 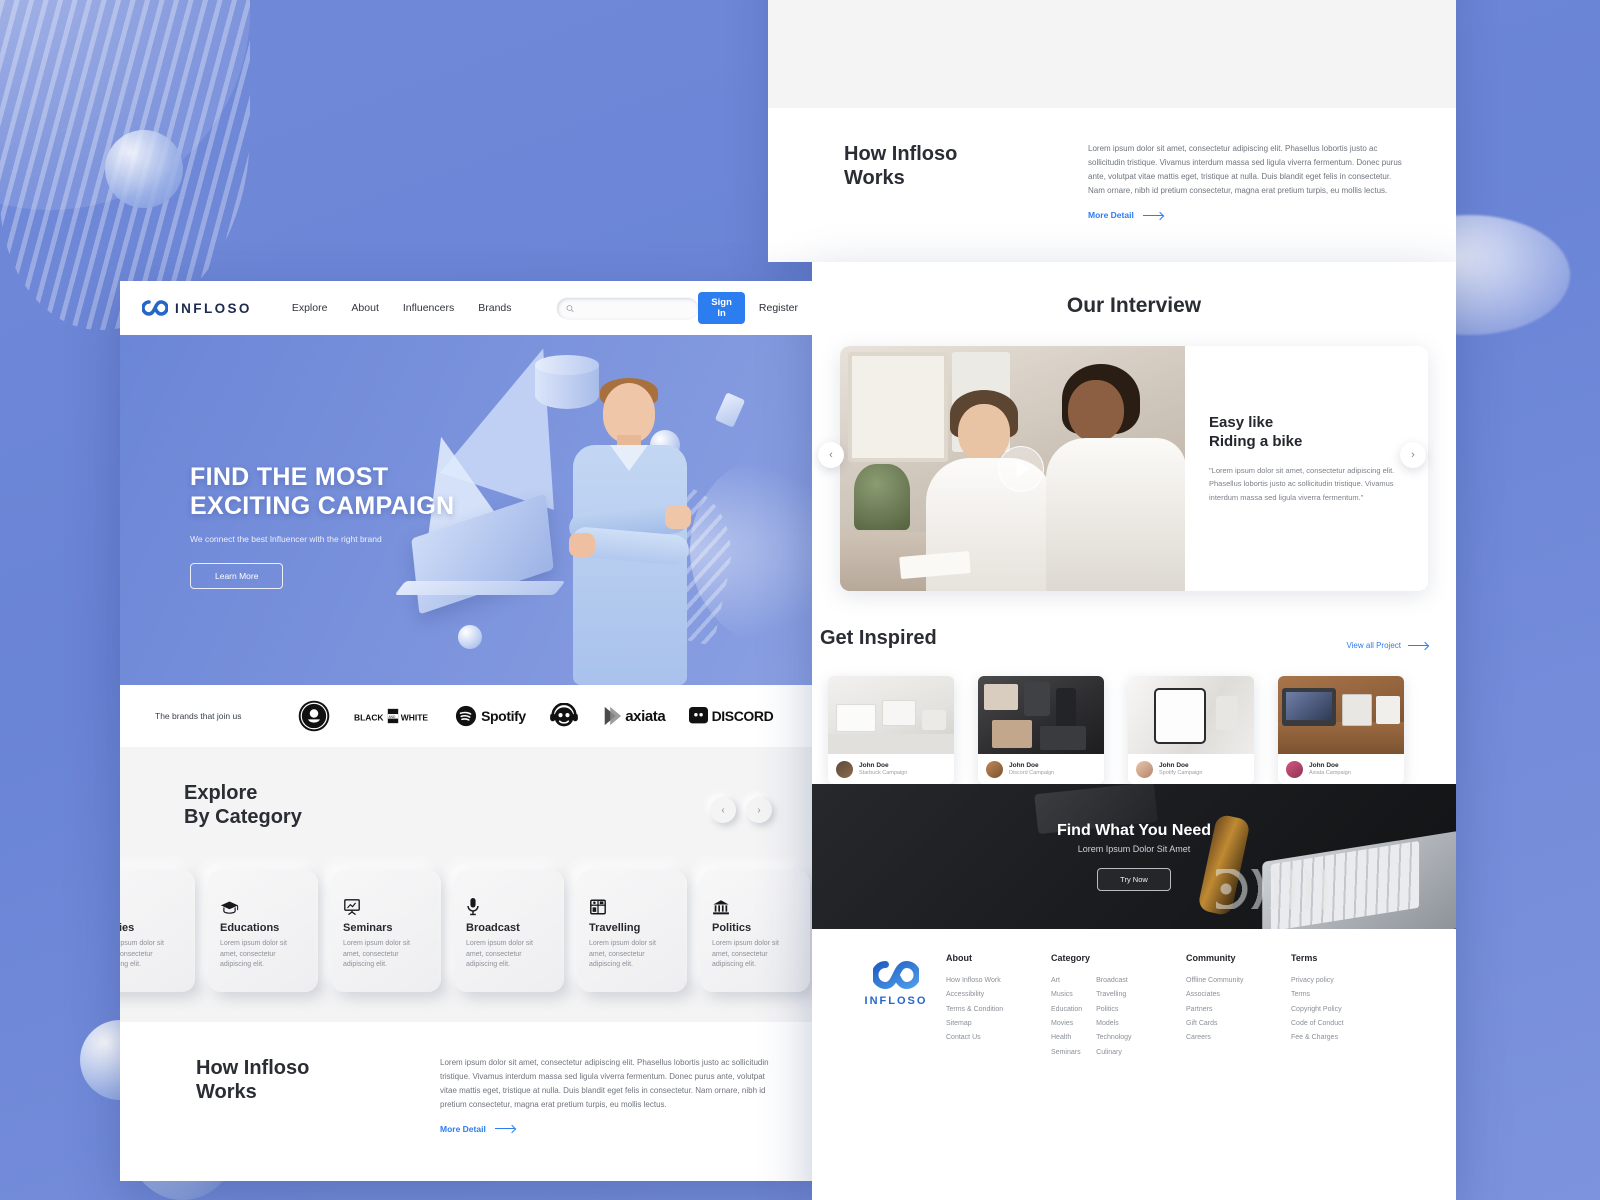 I want to click on how-works-title-line2: Works, so click(x=874, y=178).